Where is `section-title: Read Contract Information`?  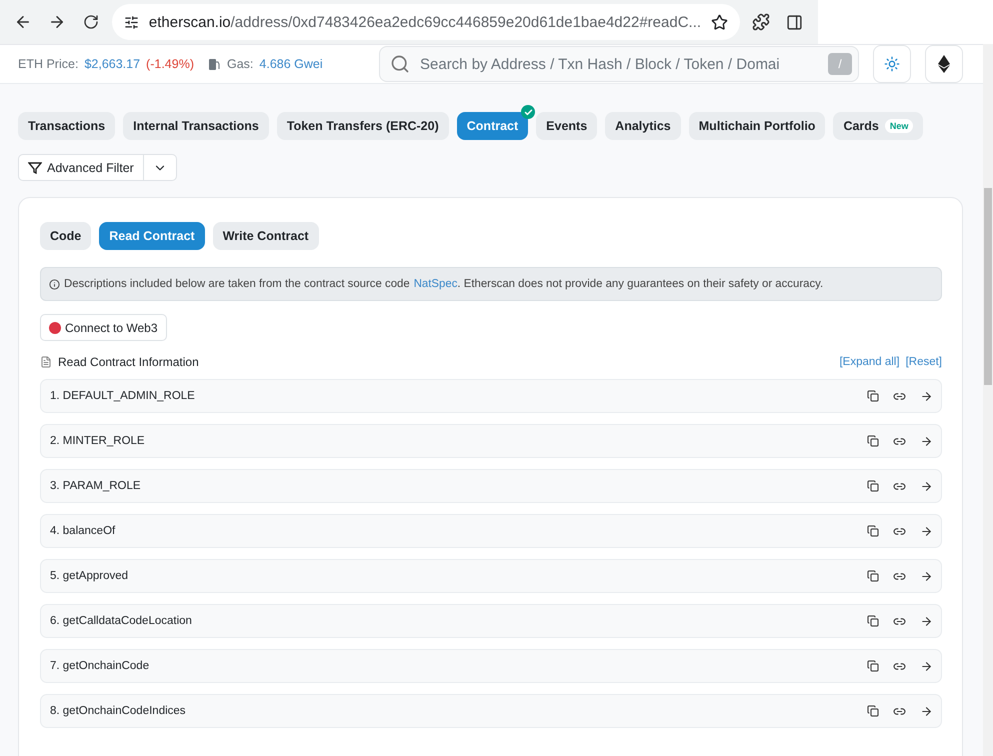
section-title: Read Contract Information is located at coordinates (128, 362).